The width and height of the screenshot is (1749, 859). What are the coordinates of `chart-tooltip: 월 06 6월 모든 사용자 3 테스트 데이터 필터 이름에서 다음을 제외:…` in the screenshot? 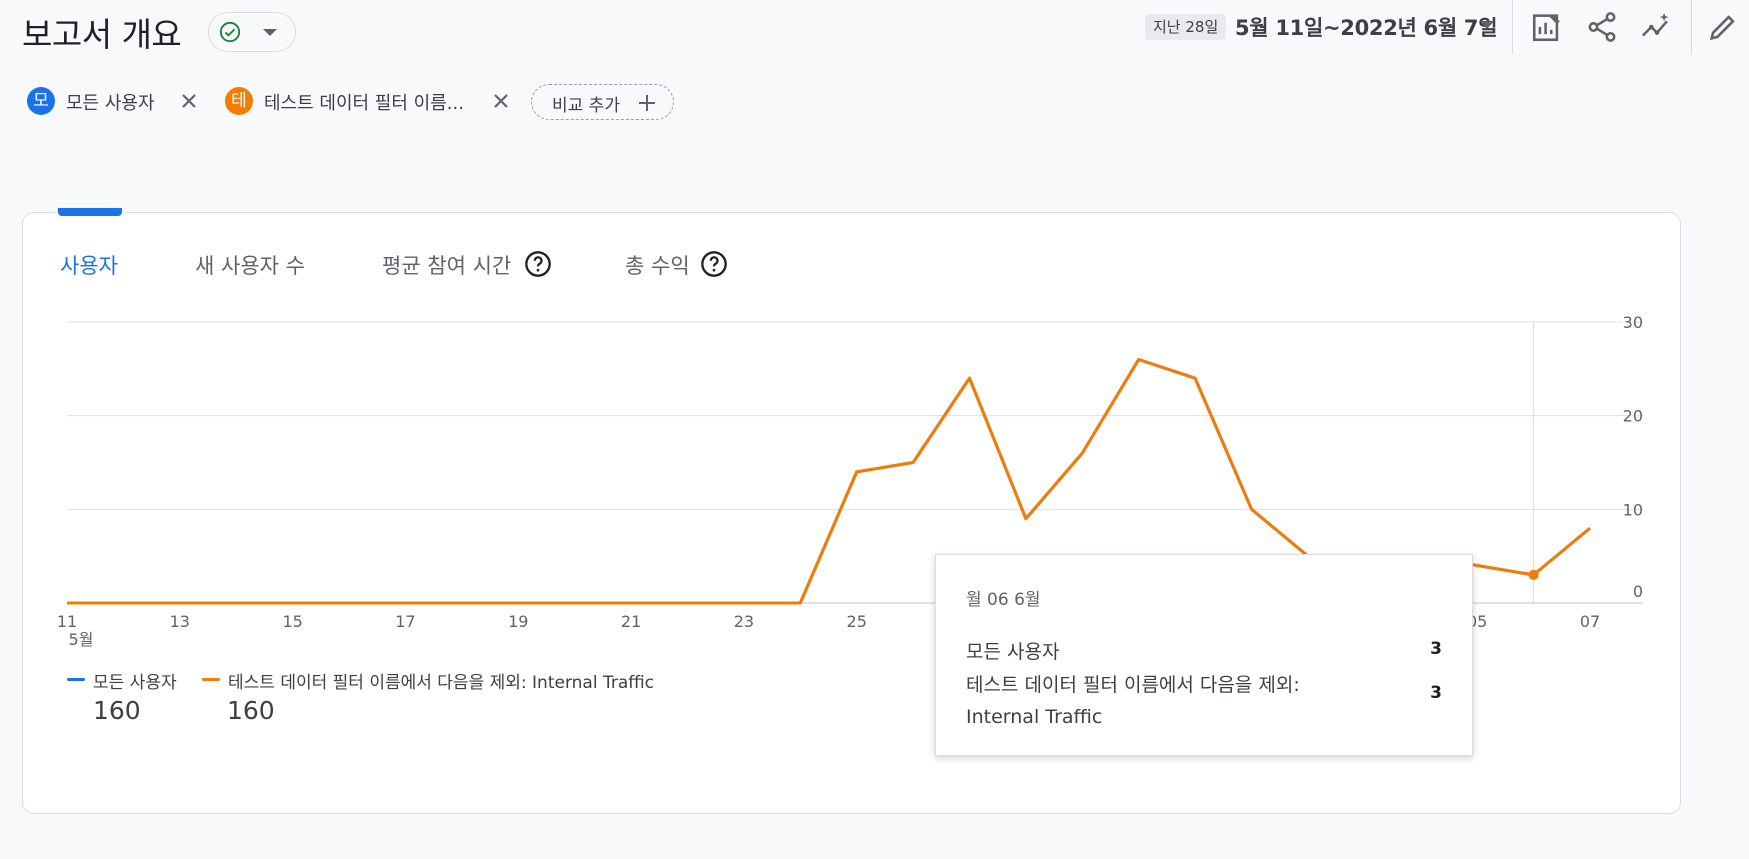 It's located at (1204, 655).